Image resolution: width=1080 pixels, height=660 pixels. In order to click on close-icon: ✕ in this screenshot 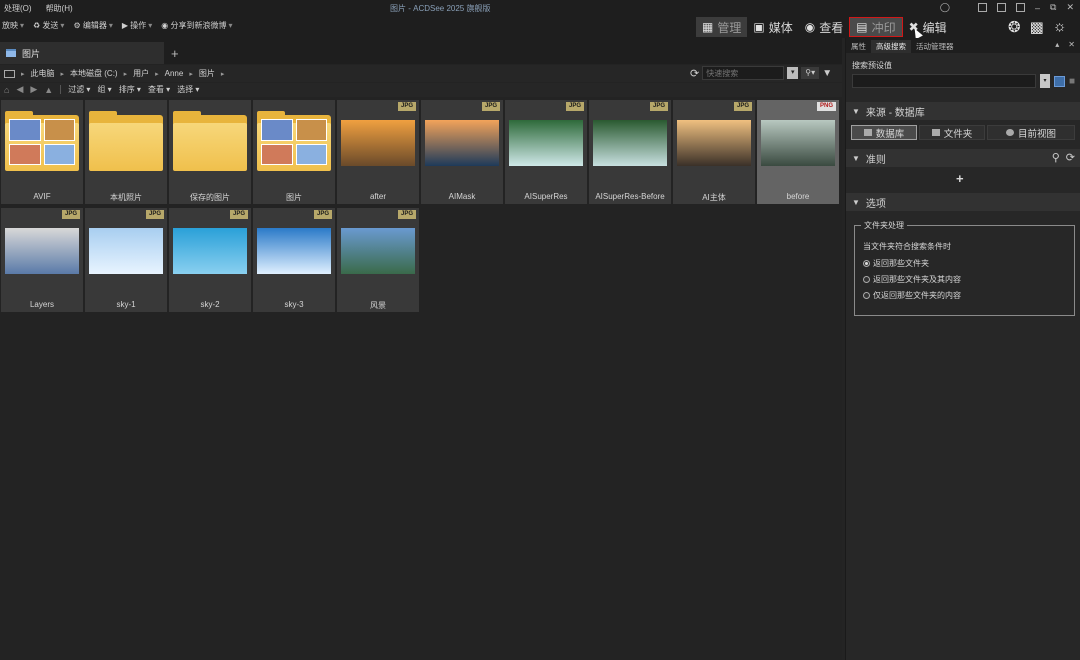, I will do `click(1070, 7)`.